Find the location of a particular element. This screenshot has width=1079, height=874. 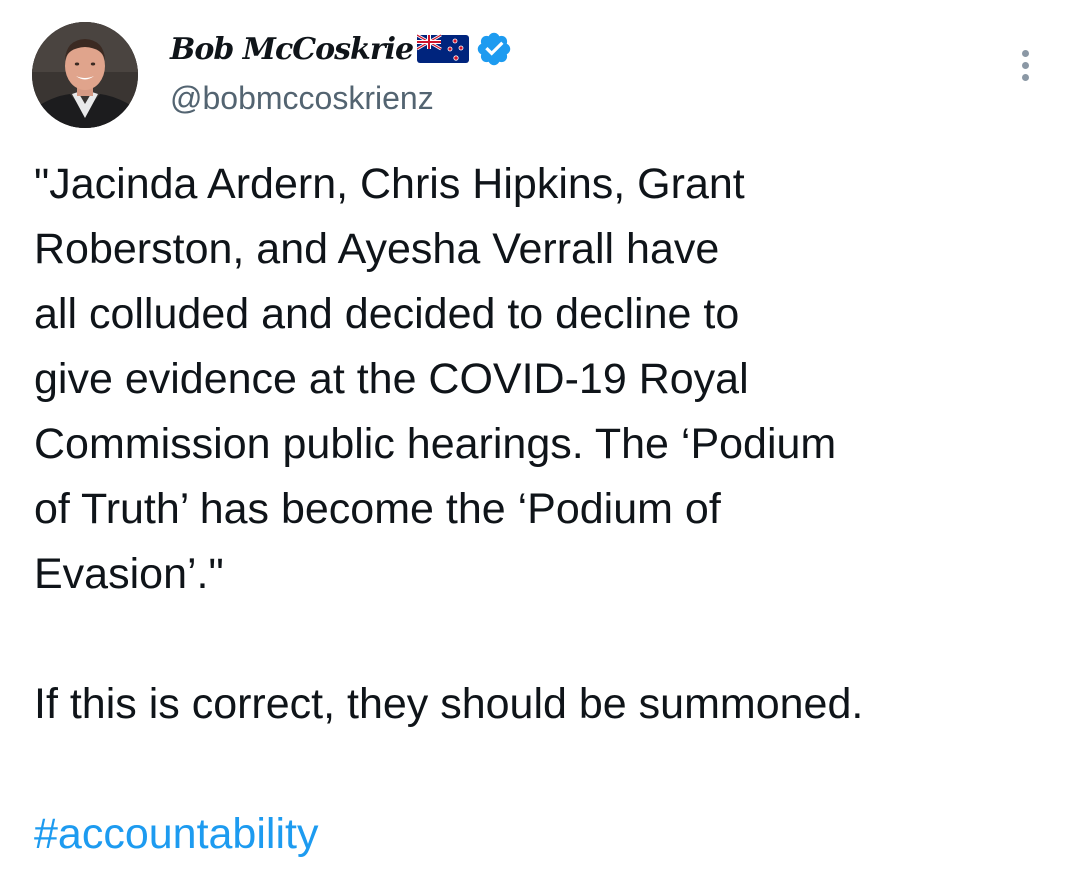

tweet-text-line: "Jacinda Ardern, Chris Hipkins, Grant is located at coordinates (389, 184).